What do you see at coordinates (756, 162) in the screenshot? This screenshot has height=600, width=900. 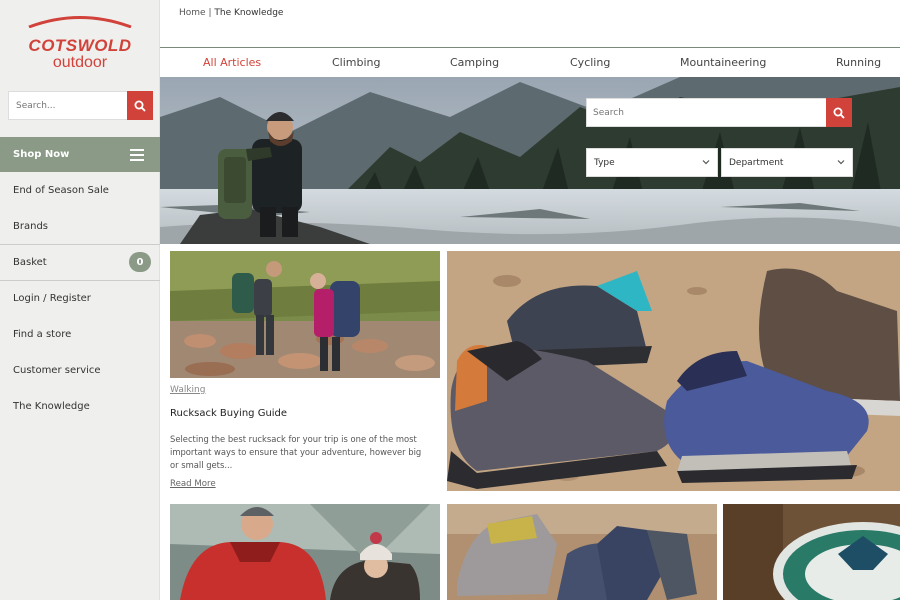 I see `department-select-value: Department` at bounding box center [756, 162].